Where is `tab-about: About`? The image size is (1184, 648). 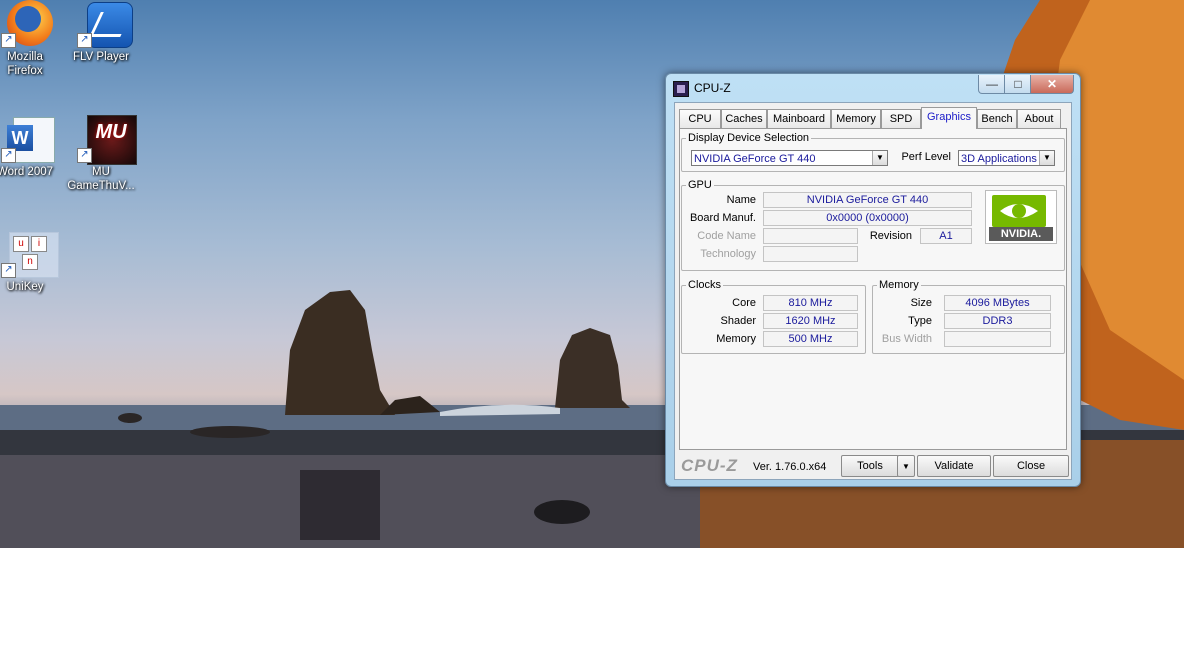 tab-about: About is located at coordinates (1039, 118).